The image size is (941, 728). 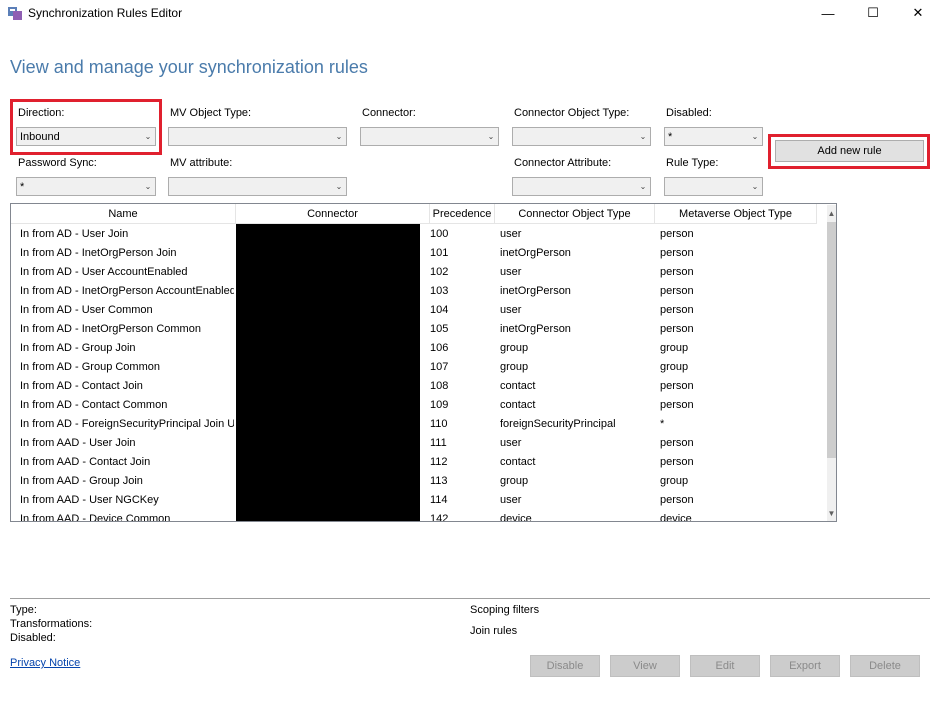 I want to click on disabled-filter-select: * ⌄, so click(x=713, y=136).